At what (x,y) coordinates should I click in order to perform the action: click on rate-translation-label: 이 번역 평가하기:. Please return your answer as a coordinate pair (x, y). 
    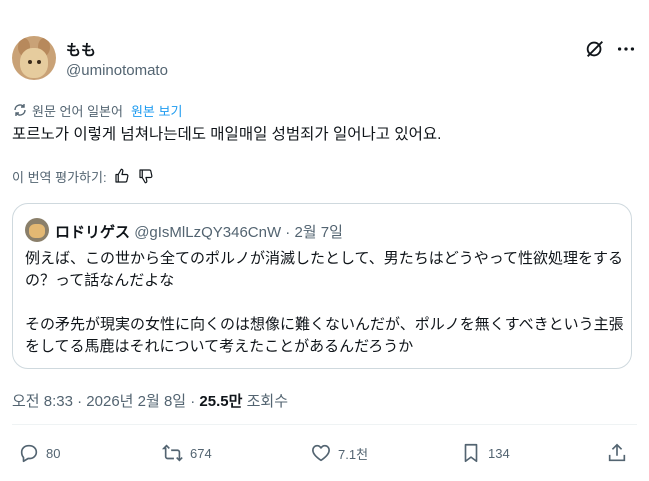
    Looking at the image, I should click on (59, 177).